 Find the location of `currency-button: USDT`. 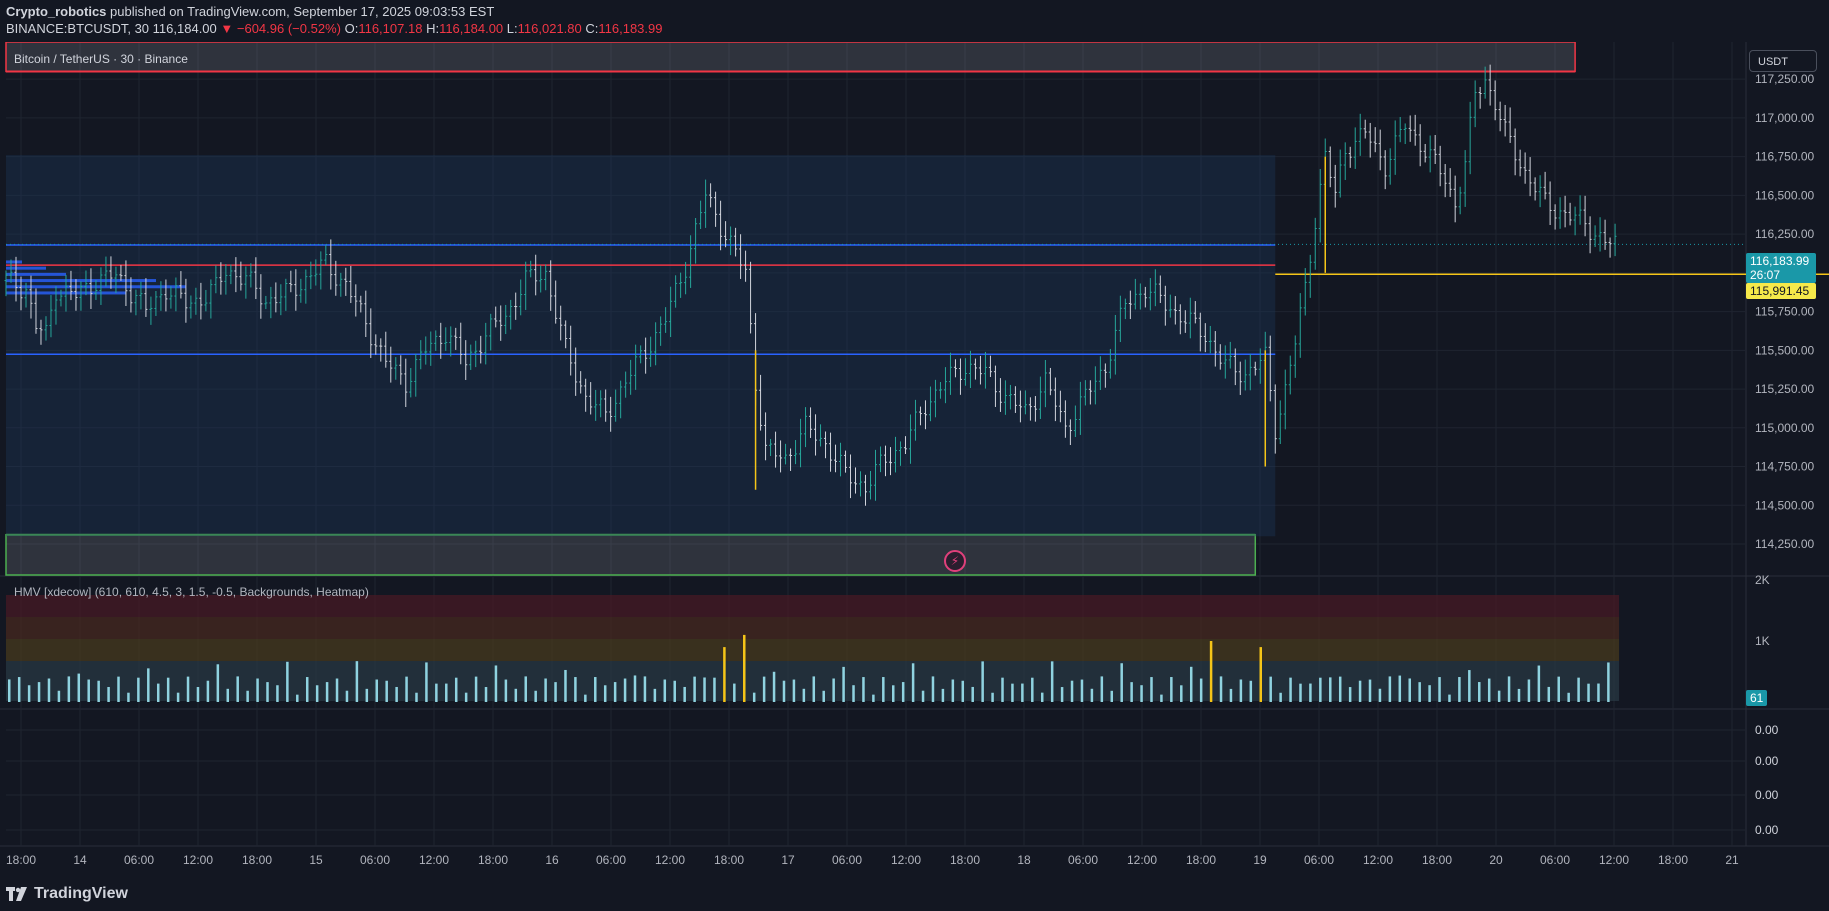

currency-button: USDT is located at coordinates (1783, 61).